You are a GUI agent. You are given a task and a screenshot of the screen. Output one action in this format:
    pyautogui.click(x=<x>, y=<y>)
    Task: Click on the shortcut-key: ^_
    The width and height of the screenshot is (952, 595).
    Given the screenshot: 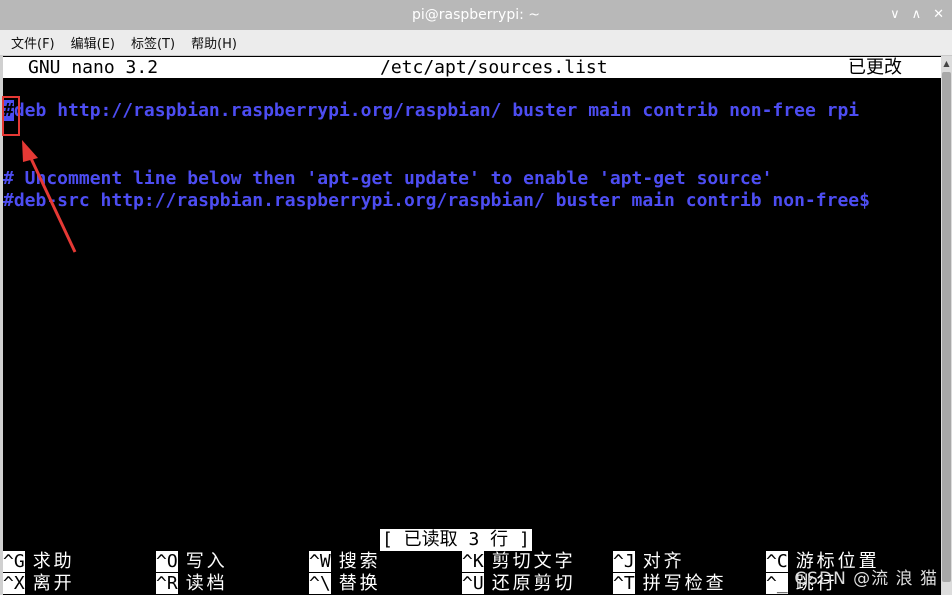 What is the action you would take?
    pyautogui.click(x=777, y=583)
    